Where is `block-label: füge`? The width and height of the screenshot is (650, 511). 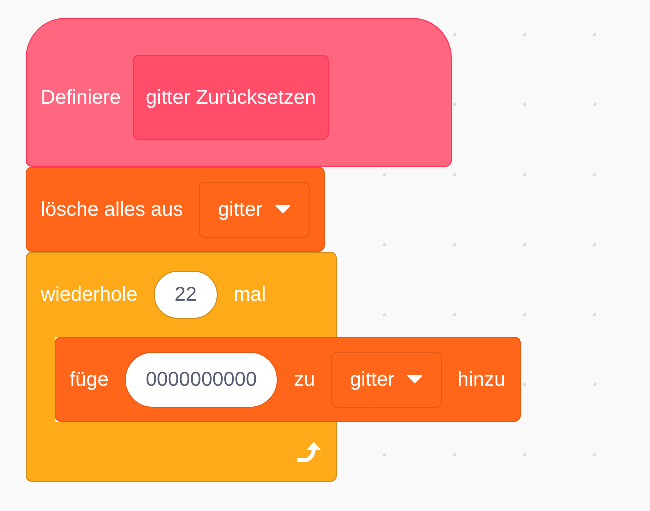
block-label: füge is located at coordinates (89, 380).